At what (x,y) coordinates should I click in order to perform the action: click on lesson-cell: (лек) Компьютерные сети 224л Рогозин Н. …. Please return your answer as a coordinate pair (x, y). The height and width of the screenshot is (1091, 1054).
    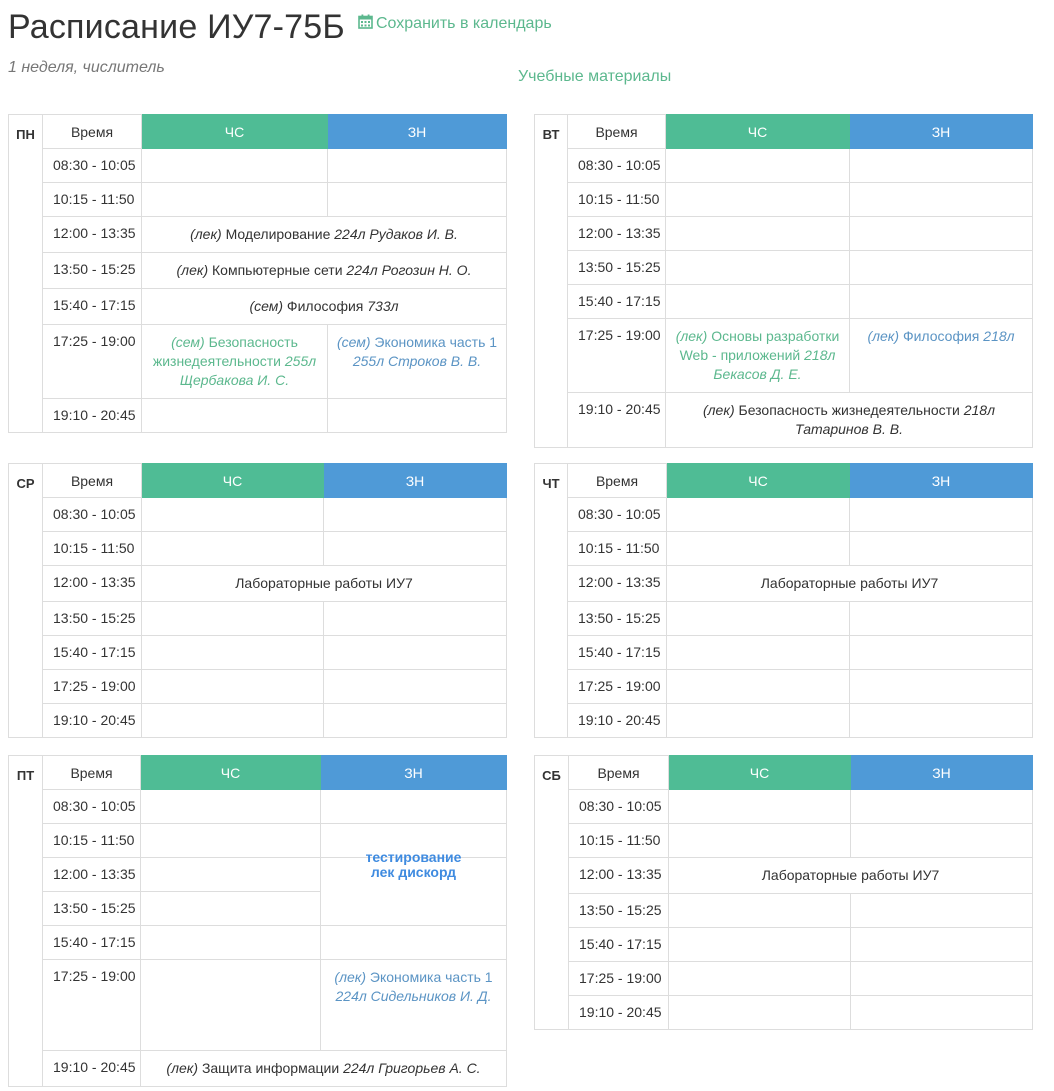
    Looking at the image, I should click on (324, 270).